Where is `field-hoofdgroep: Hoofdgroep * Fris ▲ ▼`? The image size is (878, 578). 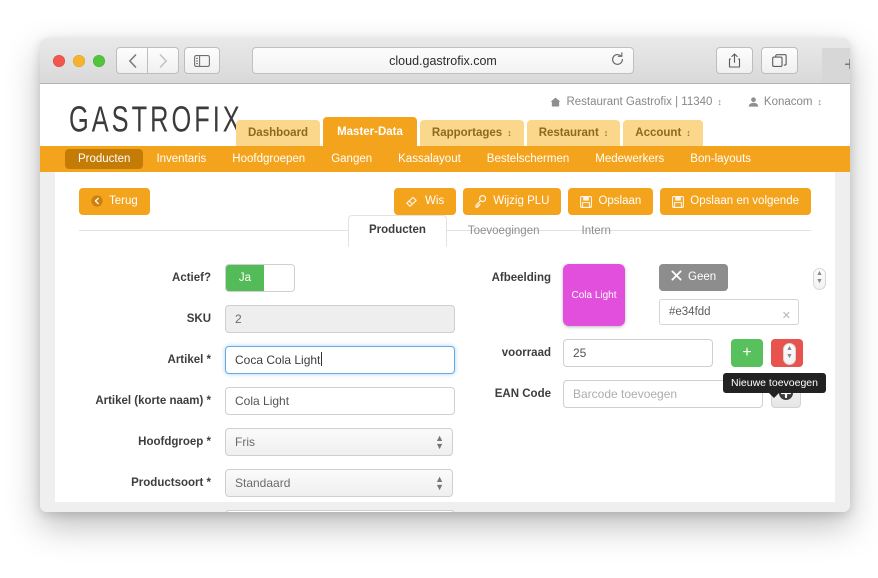 field-hoofdgroep: Hoofdgroep * Fris ▲ ▼ is located at coordinates (273, 442).